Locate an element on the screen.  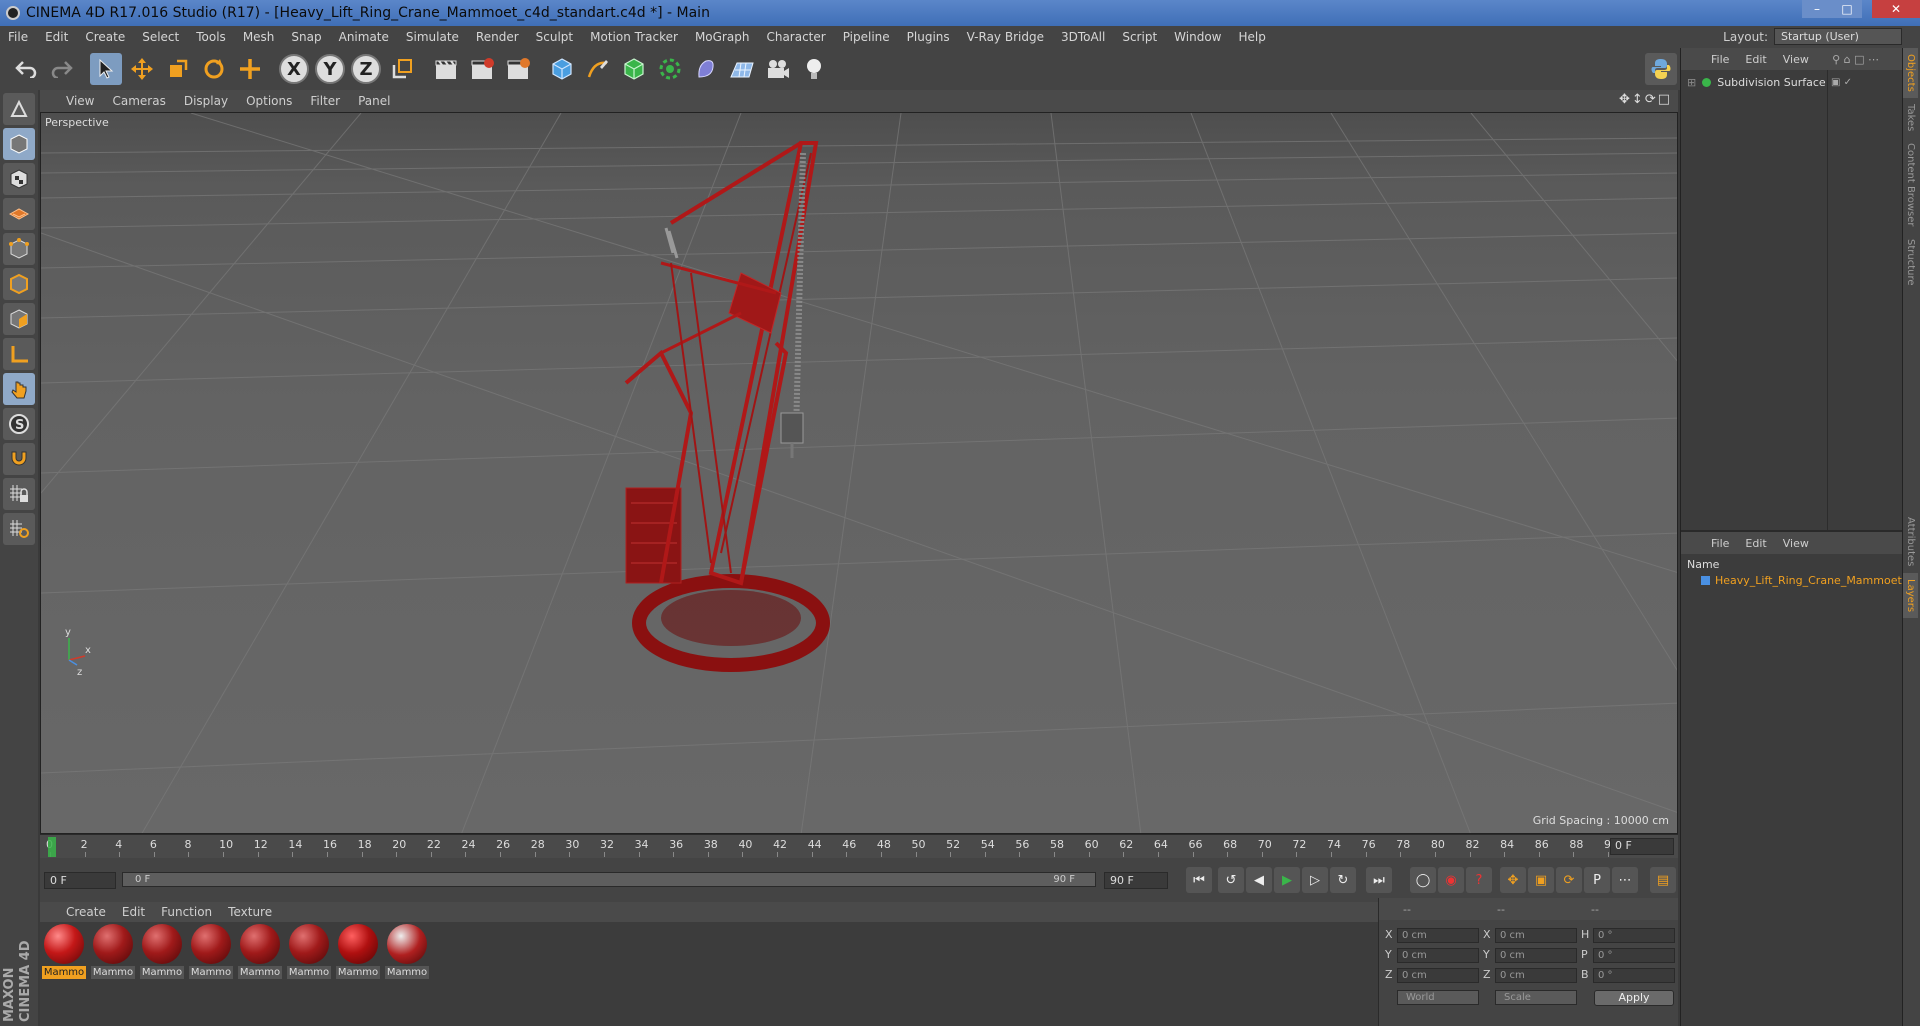
key-scale-icon: ▣ is located at coordinates (1541, 880).